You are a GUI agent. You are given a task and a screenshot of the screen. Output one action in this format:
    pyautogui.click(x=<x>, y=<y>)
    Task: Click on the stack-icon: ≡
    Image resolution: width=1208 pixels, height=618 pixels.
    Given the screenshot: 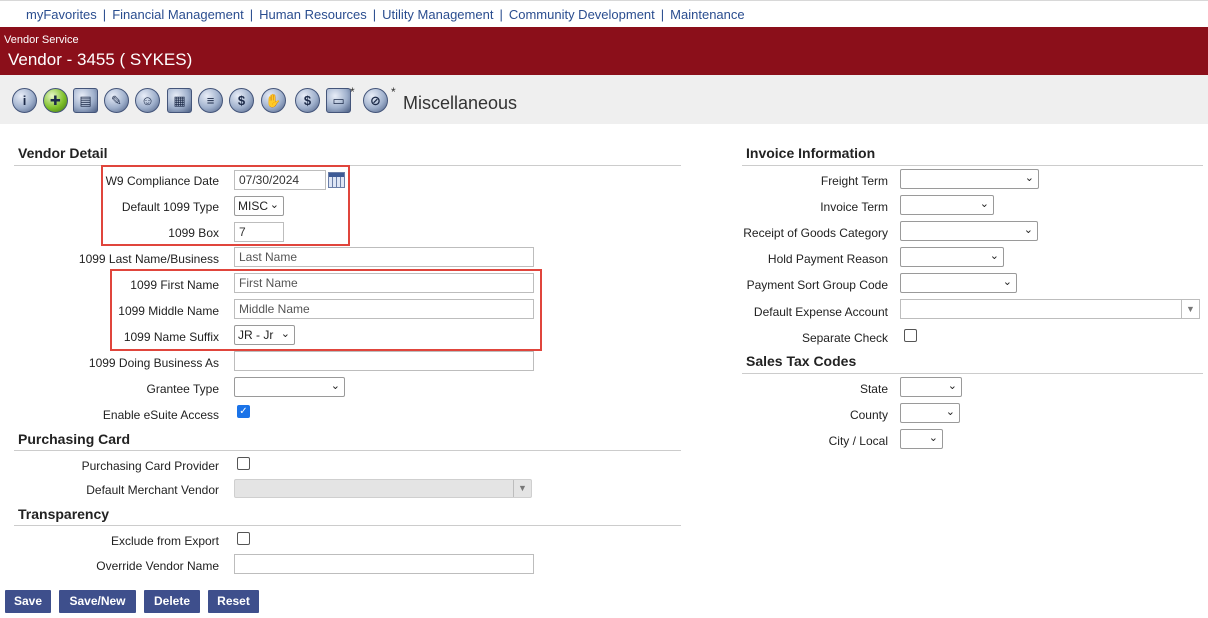 What is the action you would take?
    pyautogui.click(x=210, y=100)
    